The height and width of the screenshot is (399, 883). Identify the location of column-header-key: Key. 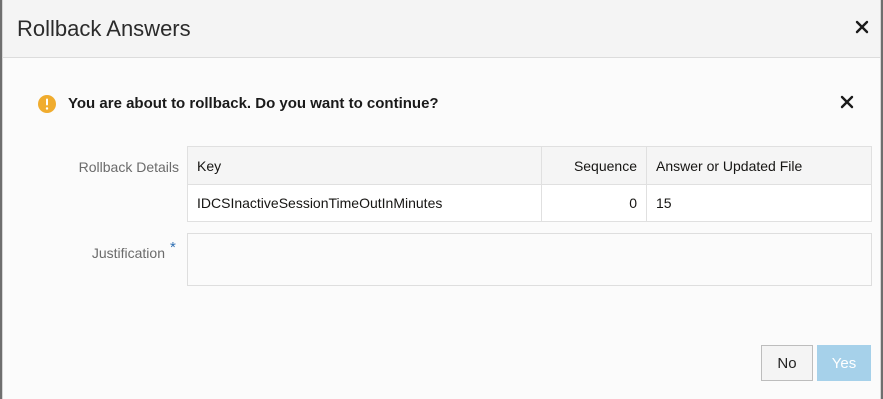
(364, 165).